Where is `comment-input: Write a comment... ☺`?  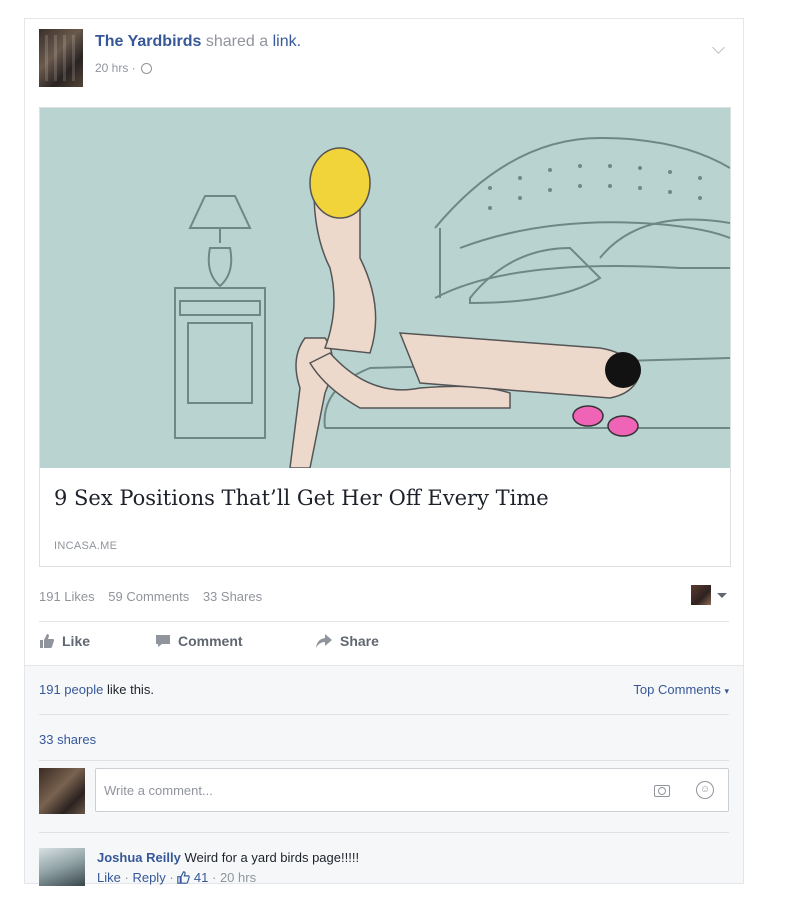 comment-input: Write a comment... ☺ is located at coordinates (412, 790).